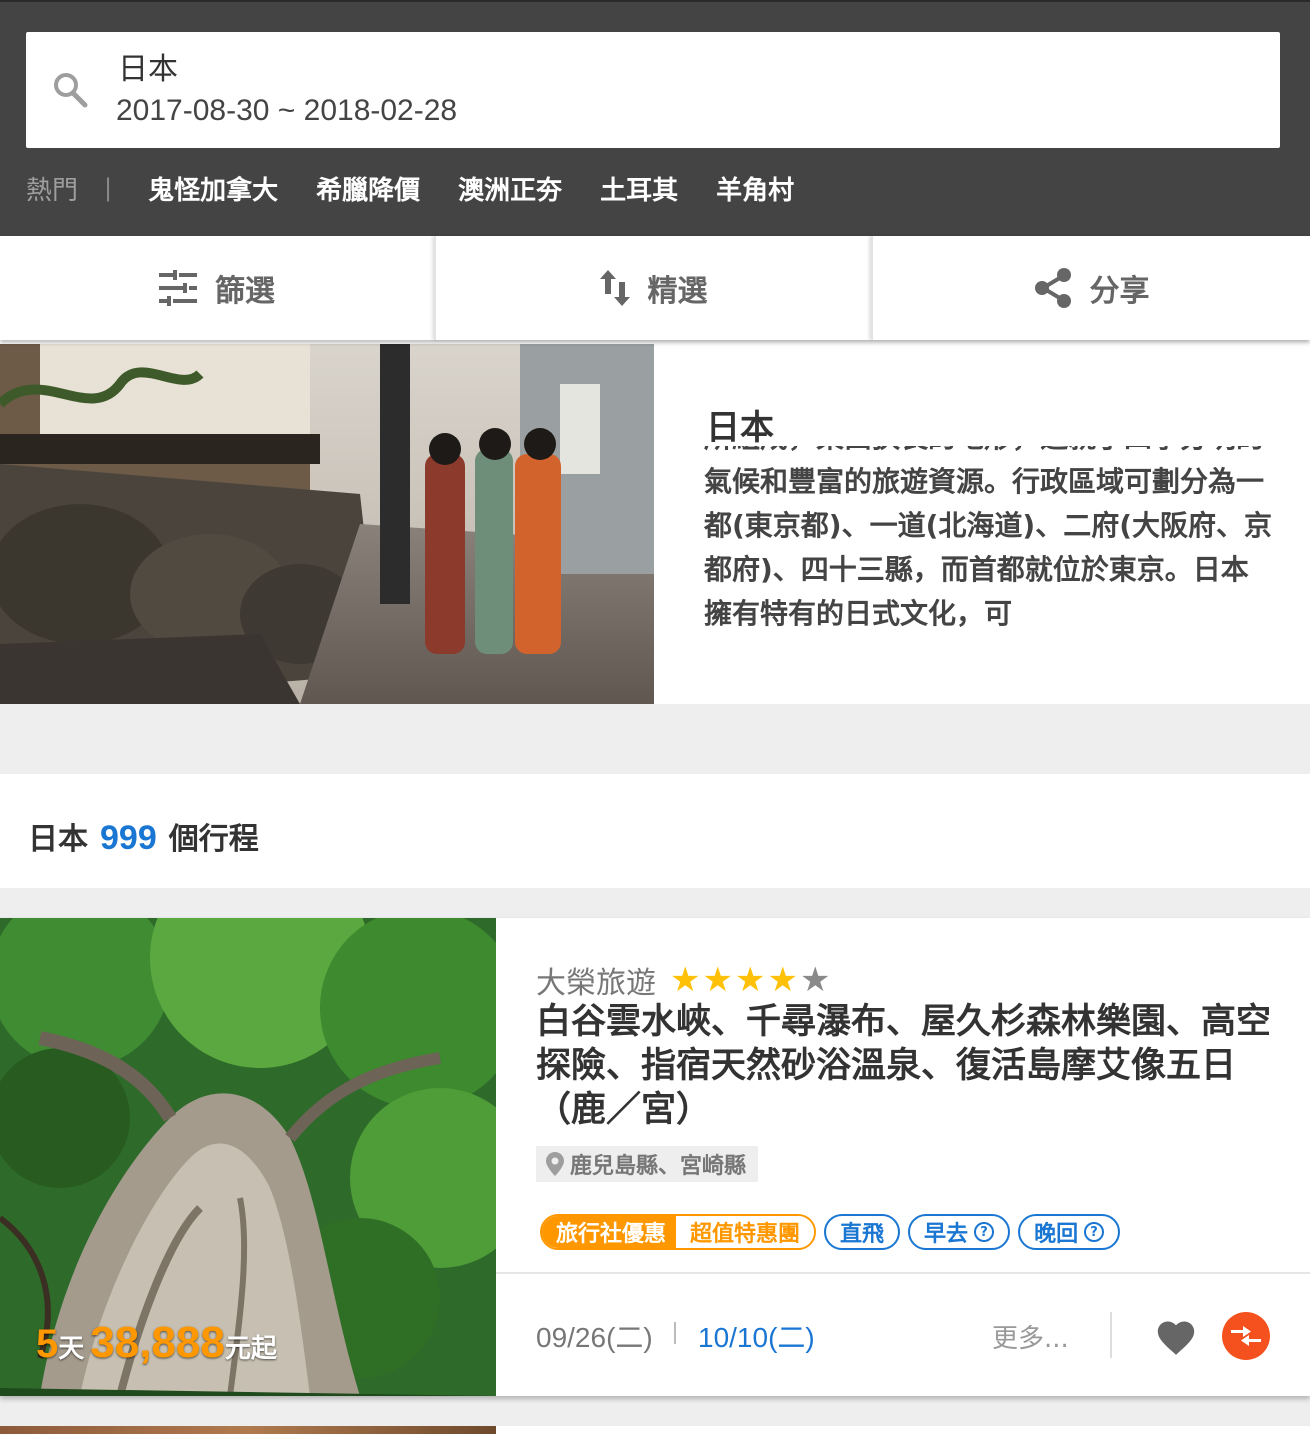 The image size is (1310, 1434). I want to click on search-date-range: 2017-08-30 ~ 2018-02-28, so click(286, 111).